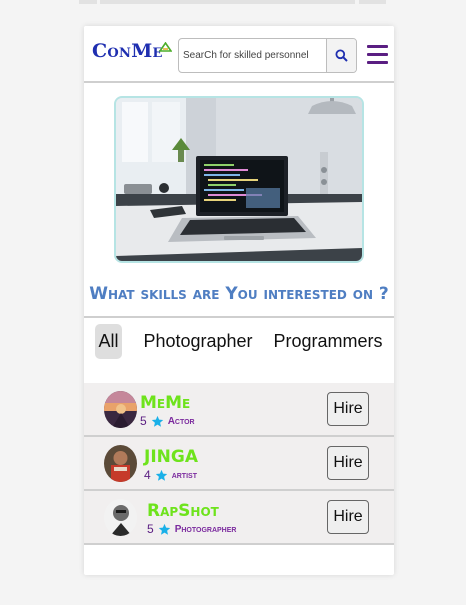  I want to click on list-item: RapShot 5 Photographer Hire, so click(239, 518).